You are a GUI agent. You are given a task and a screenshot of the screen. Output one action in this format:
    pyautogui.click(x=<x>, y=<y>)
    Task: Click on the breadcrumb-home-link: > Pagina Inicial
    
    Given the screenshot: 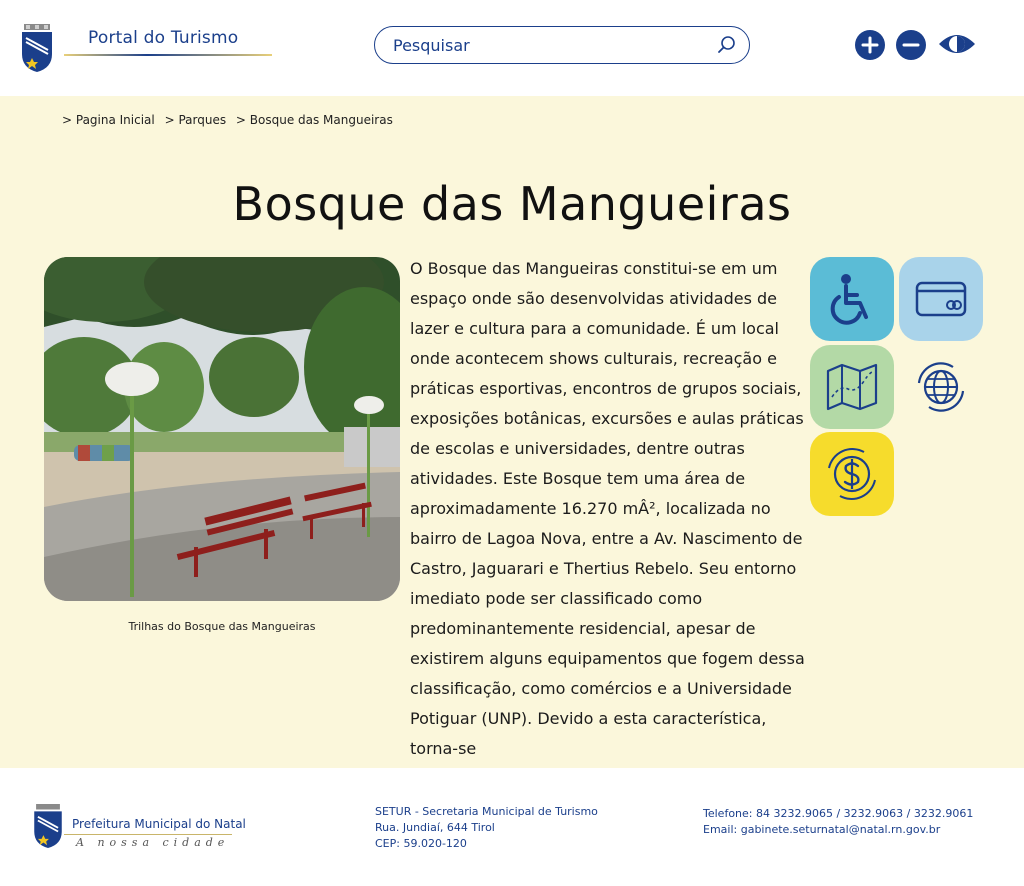 What is the action you would take?
    pyautogui.click(x=108, y=120)
    